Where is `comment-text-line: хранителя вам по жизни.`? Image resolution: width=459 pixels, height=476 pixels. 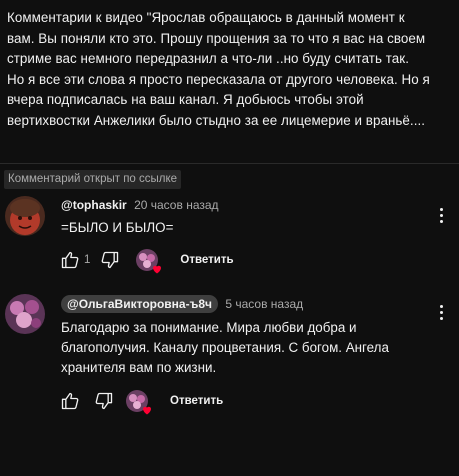 comment-text-line: хранителя вам по жизни. is located at coordinates (139, 367).